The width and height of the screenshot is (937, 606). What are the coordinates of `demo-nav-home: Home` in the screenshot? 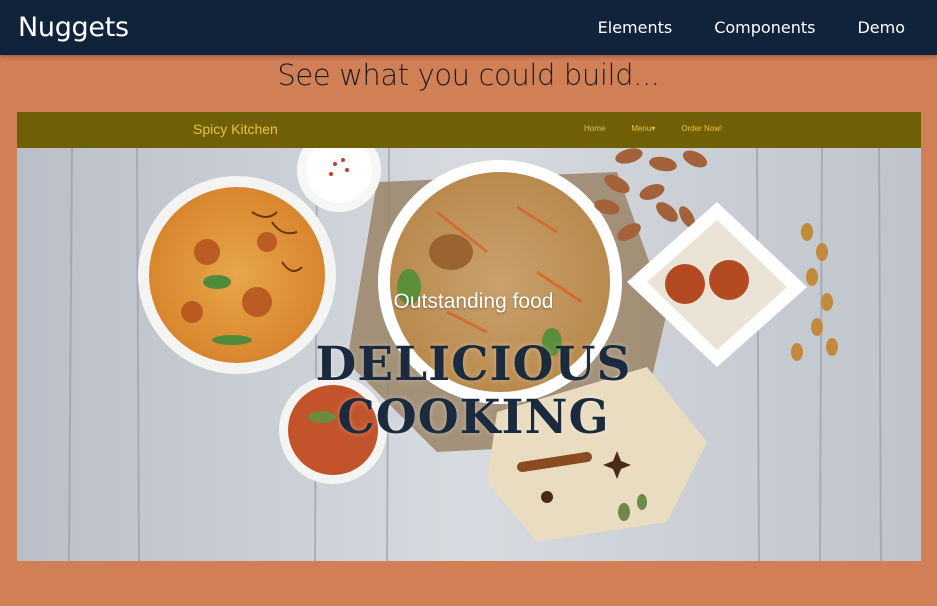 It's located at (594, 128).